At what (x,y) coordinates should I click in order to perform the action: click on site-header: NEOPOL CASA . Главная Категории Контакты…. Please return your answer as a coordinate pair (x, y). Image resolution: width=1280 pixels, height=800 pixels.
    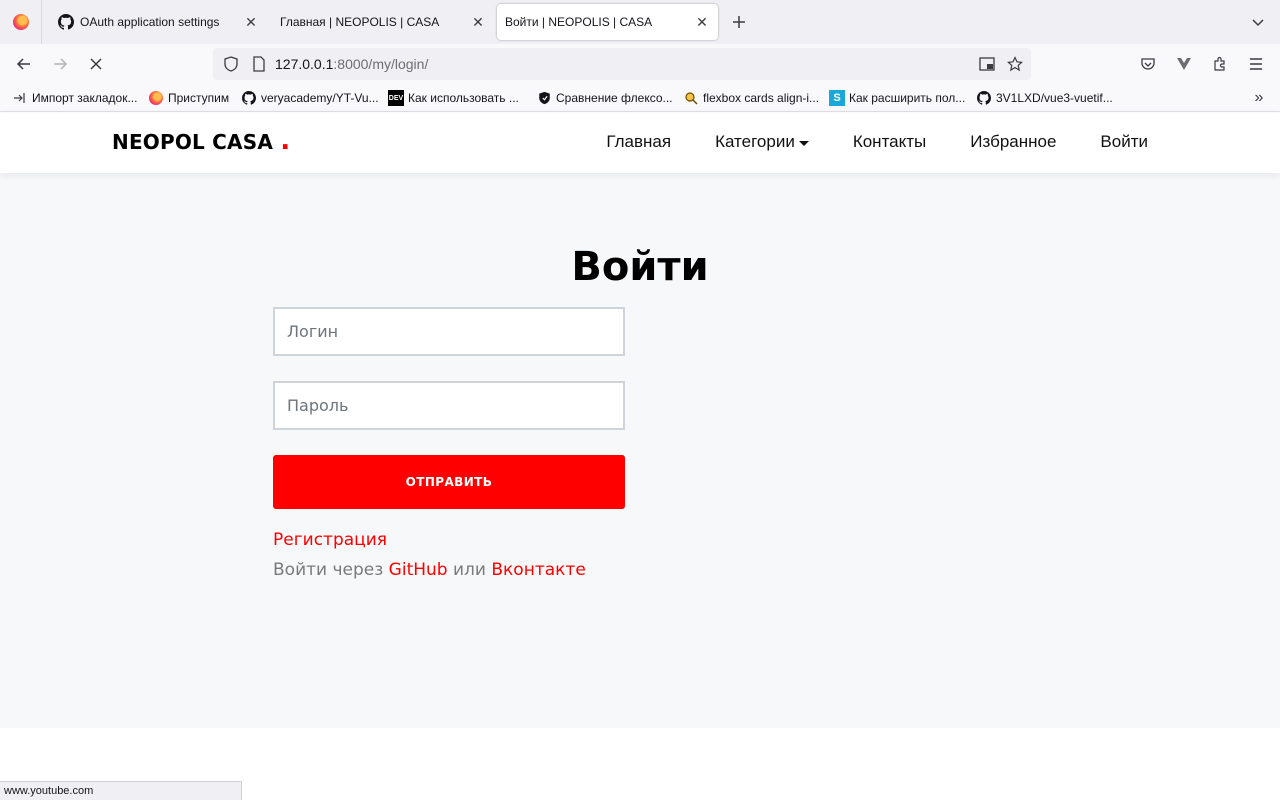
    Looking at the image, I should click on (640, 143).